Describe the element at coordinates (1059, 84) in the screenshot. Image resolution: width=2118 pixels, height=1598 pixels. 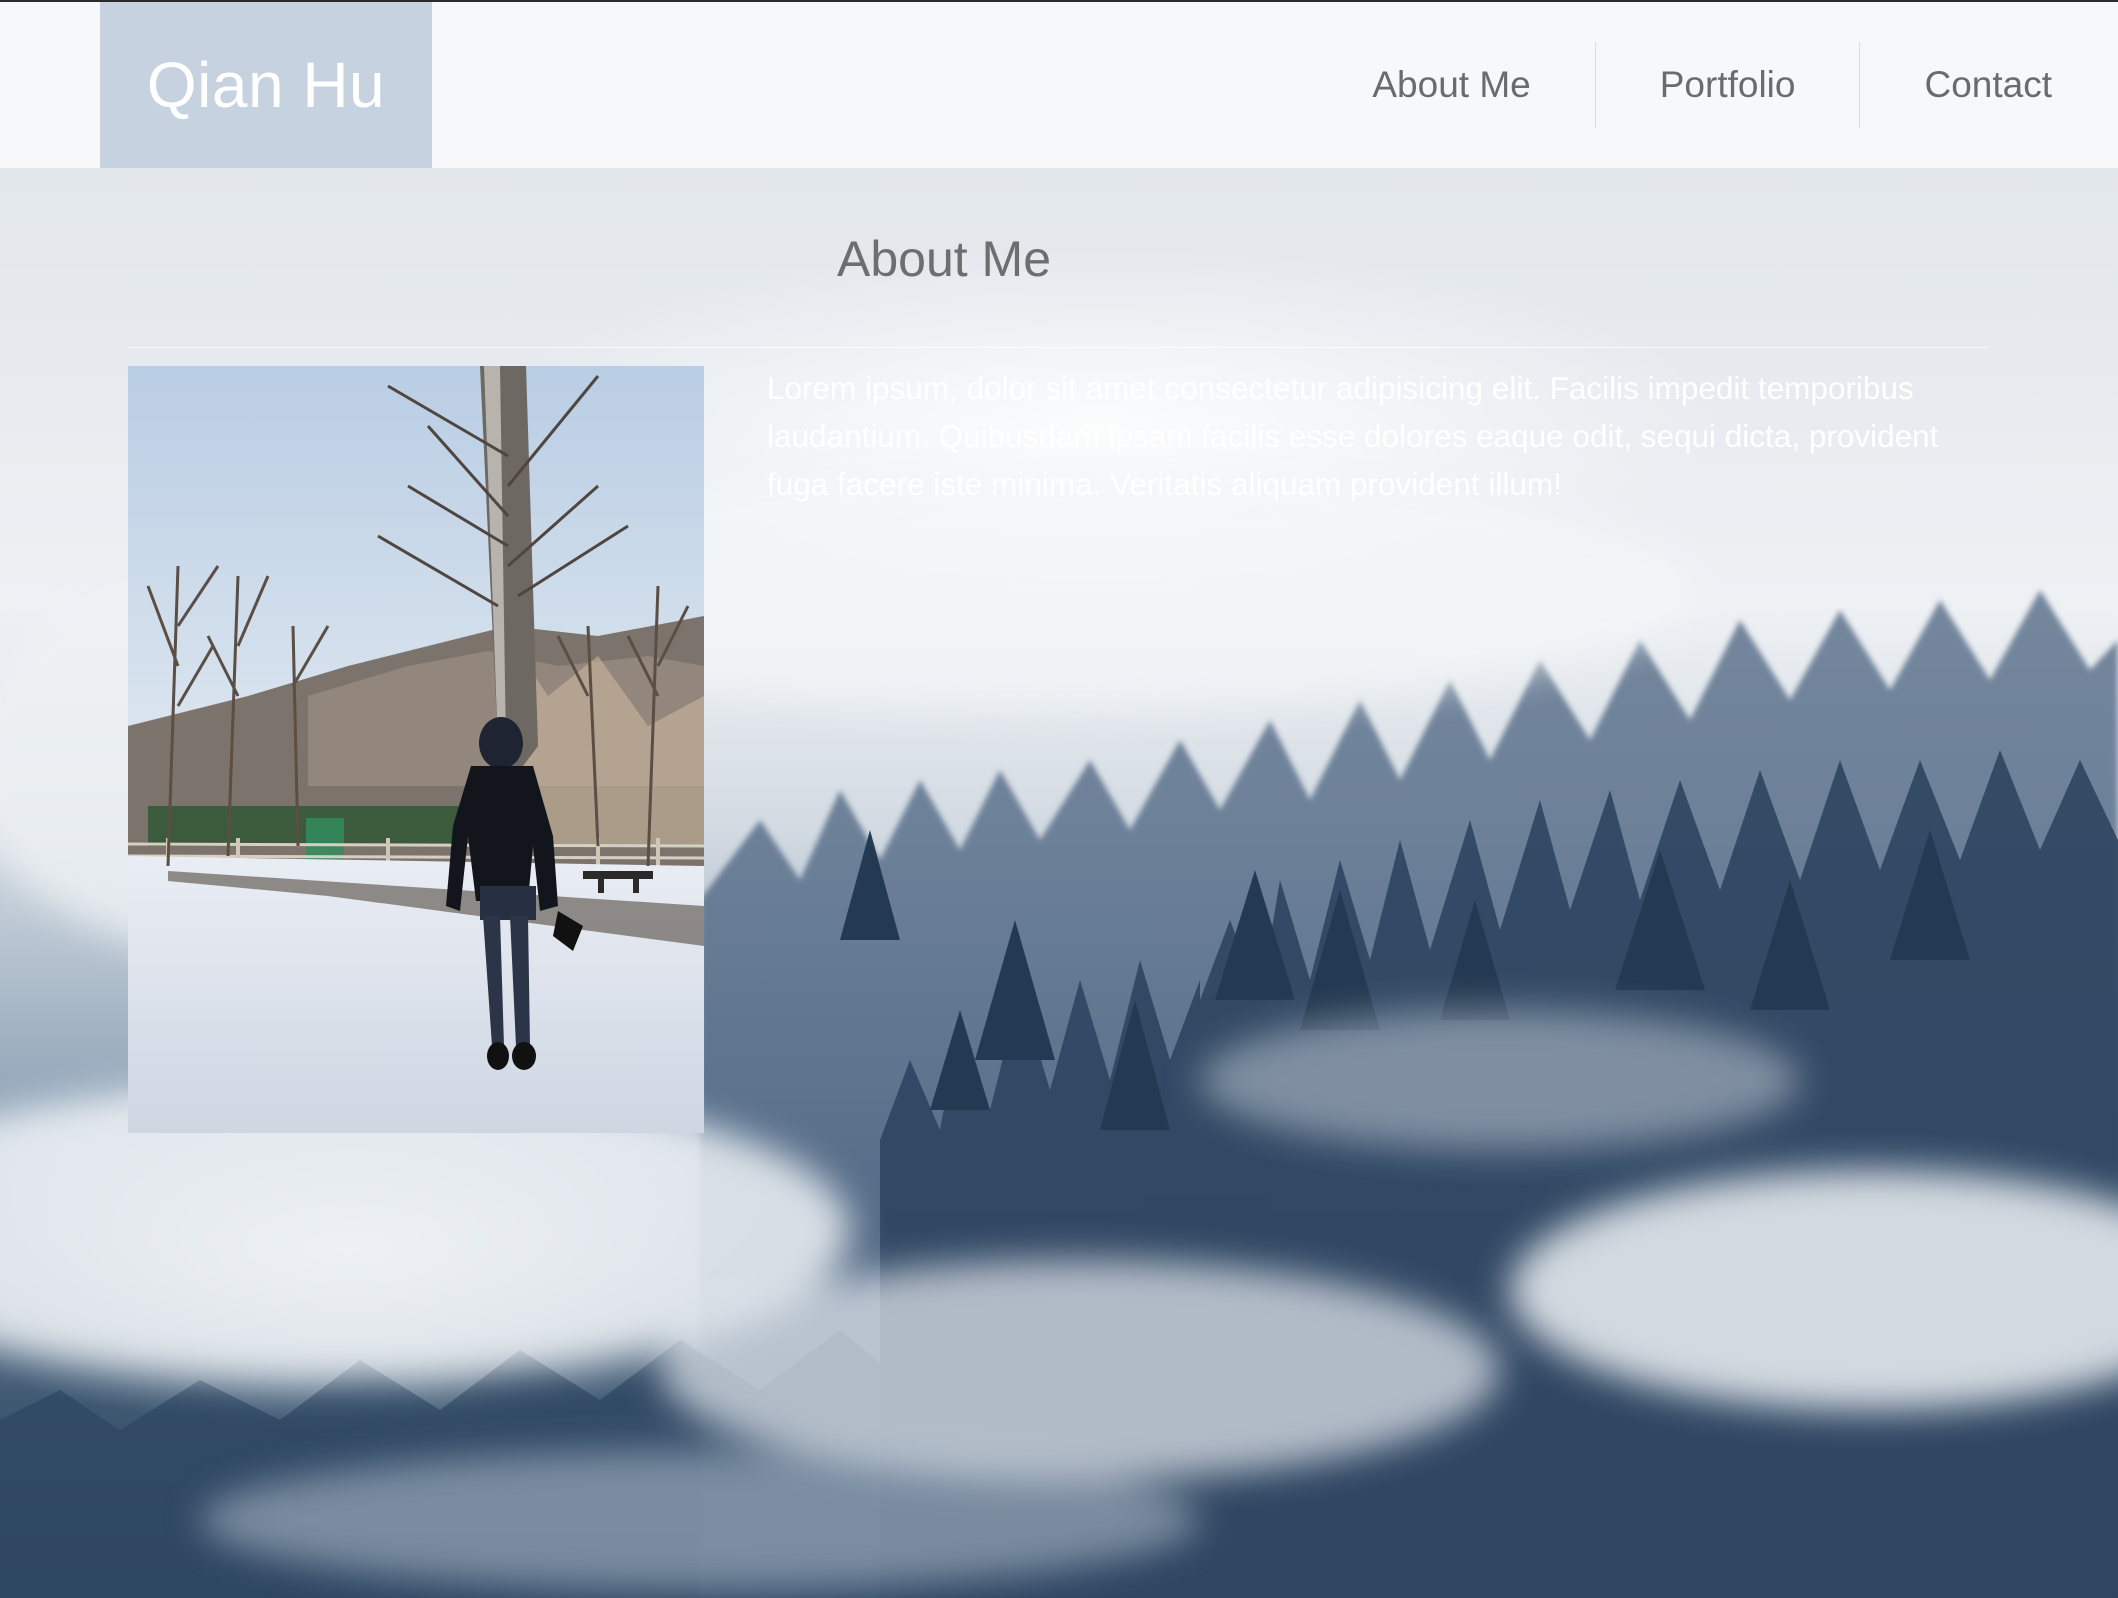
I see `top-navbar: Qian Hu About Me Portfolio Contact` at that location.